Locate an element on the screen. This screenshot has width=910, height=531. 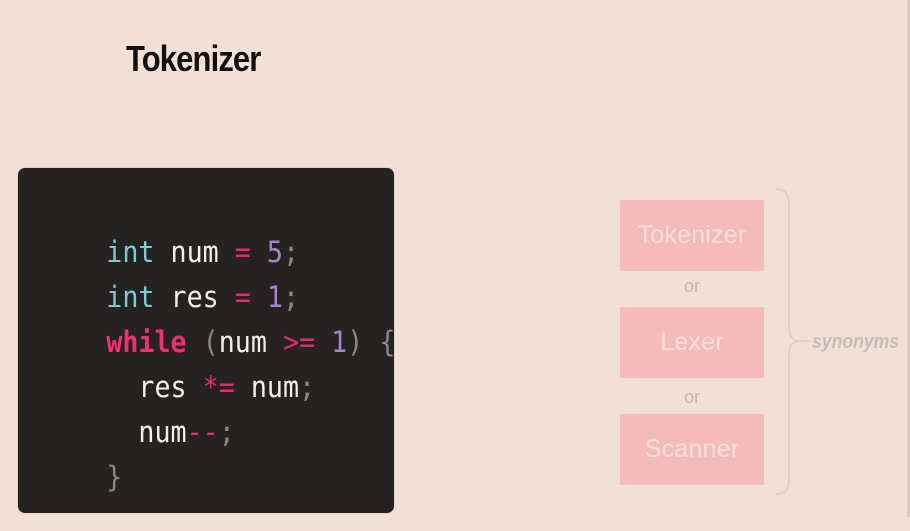
synonyms-label: synonyms is located at coordinates (856, 342).